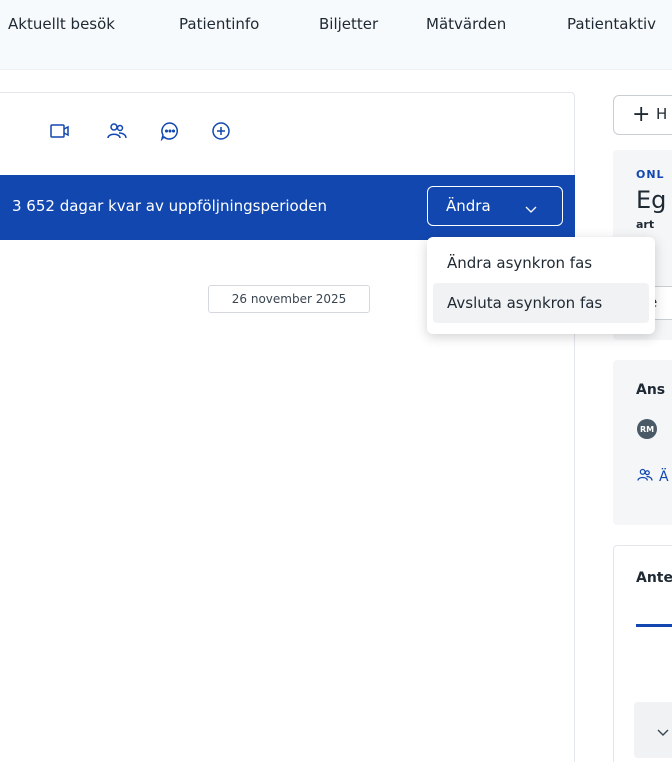  I want to click on responsible-title: Ans, so click(651, 390).